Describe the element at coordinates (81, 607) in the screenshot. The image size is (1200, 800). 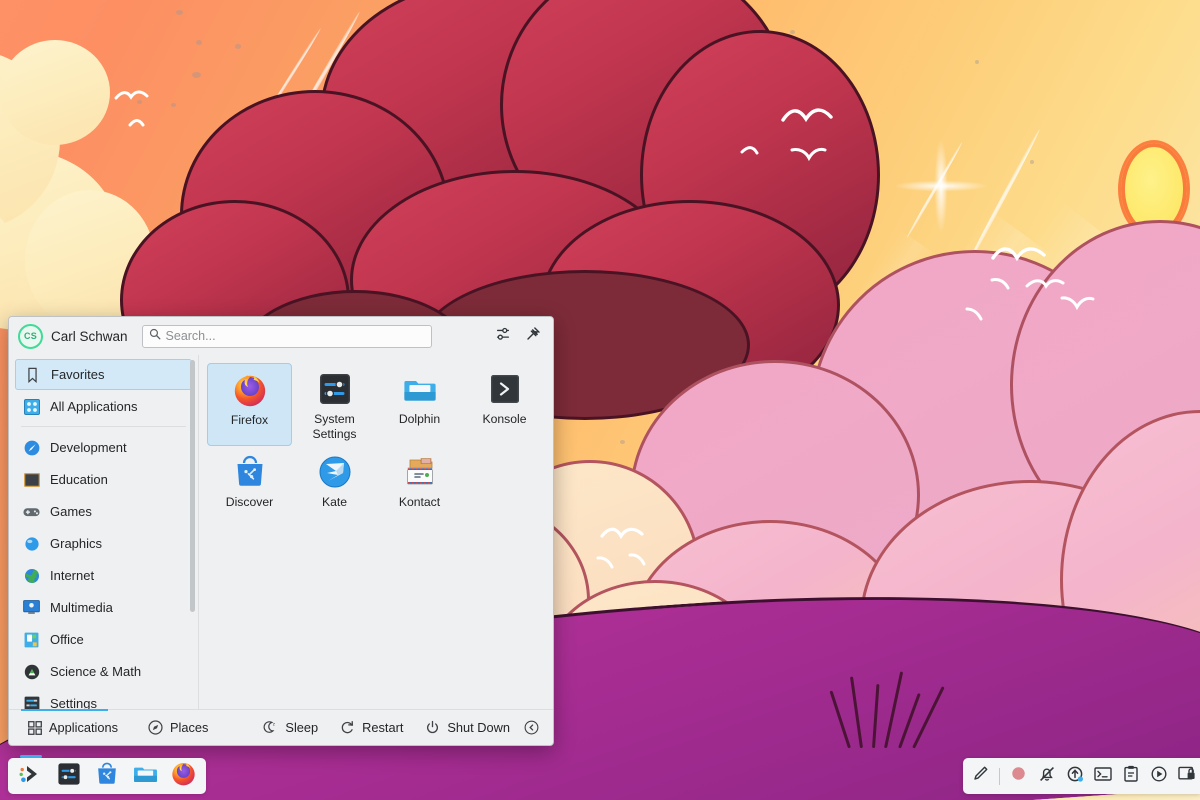
I see `sidebar-item-label: Multimedia` at that location.